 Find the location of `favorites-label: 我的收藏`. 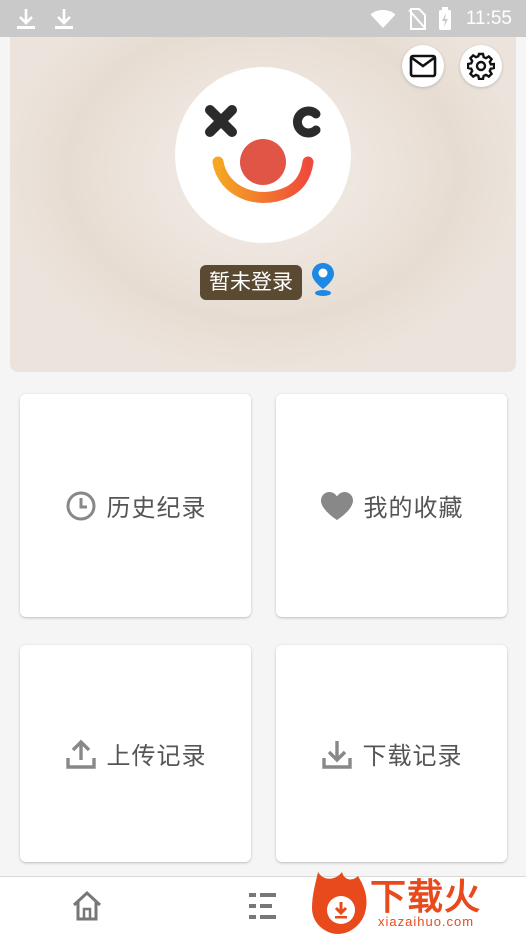

favorites-label: 我的收藏 is located at coordinates (413, 508).